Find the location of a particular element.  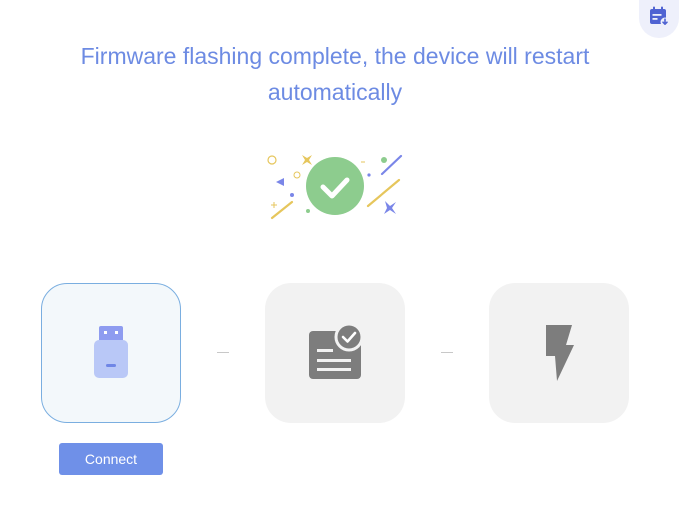

lightning-icon is located at coordinates (559, 353).